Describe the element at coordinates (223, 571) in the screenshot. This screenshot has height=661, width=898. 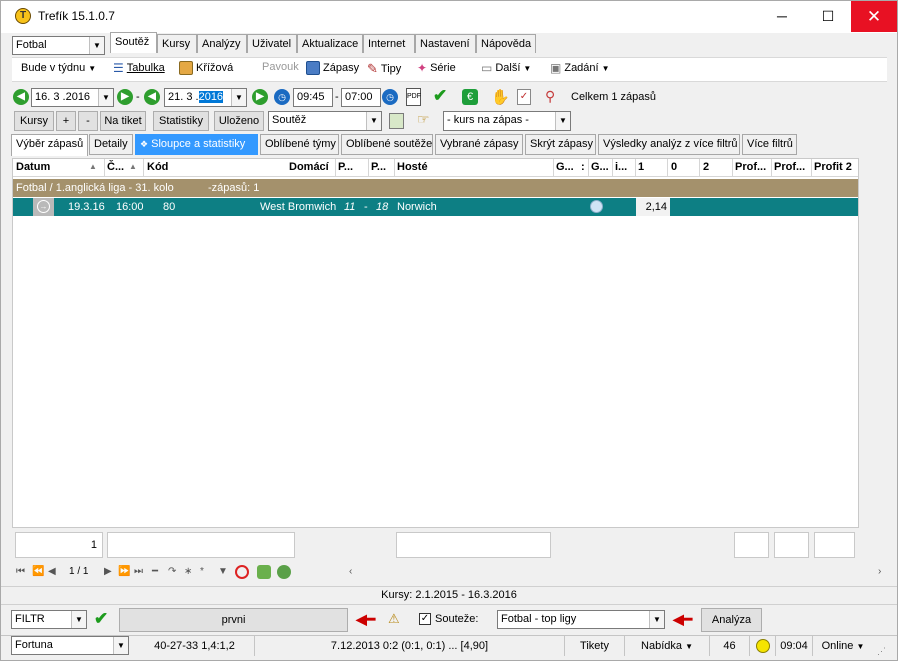
I see `filter-icon: ▼` at that location.